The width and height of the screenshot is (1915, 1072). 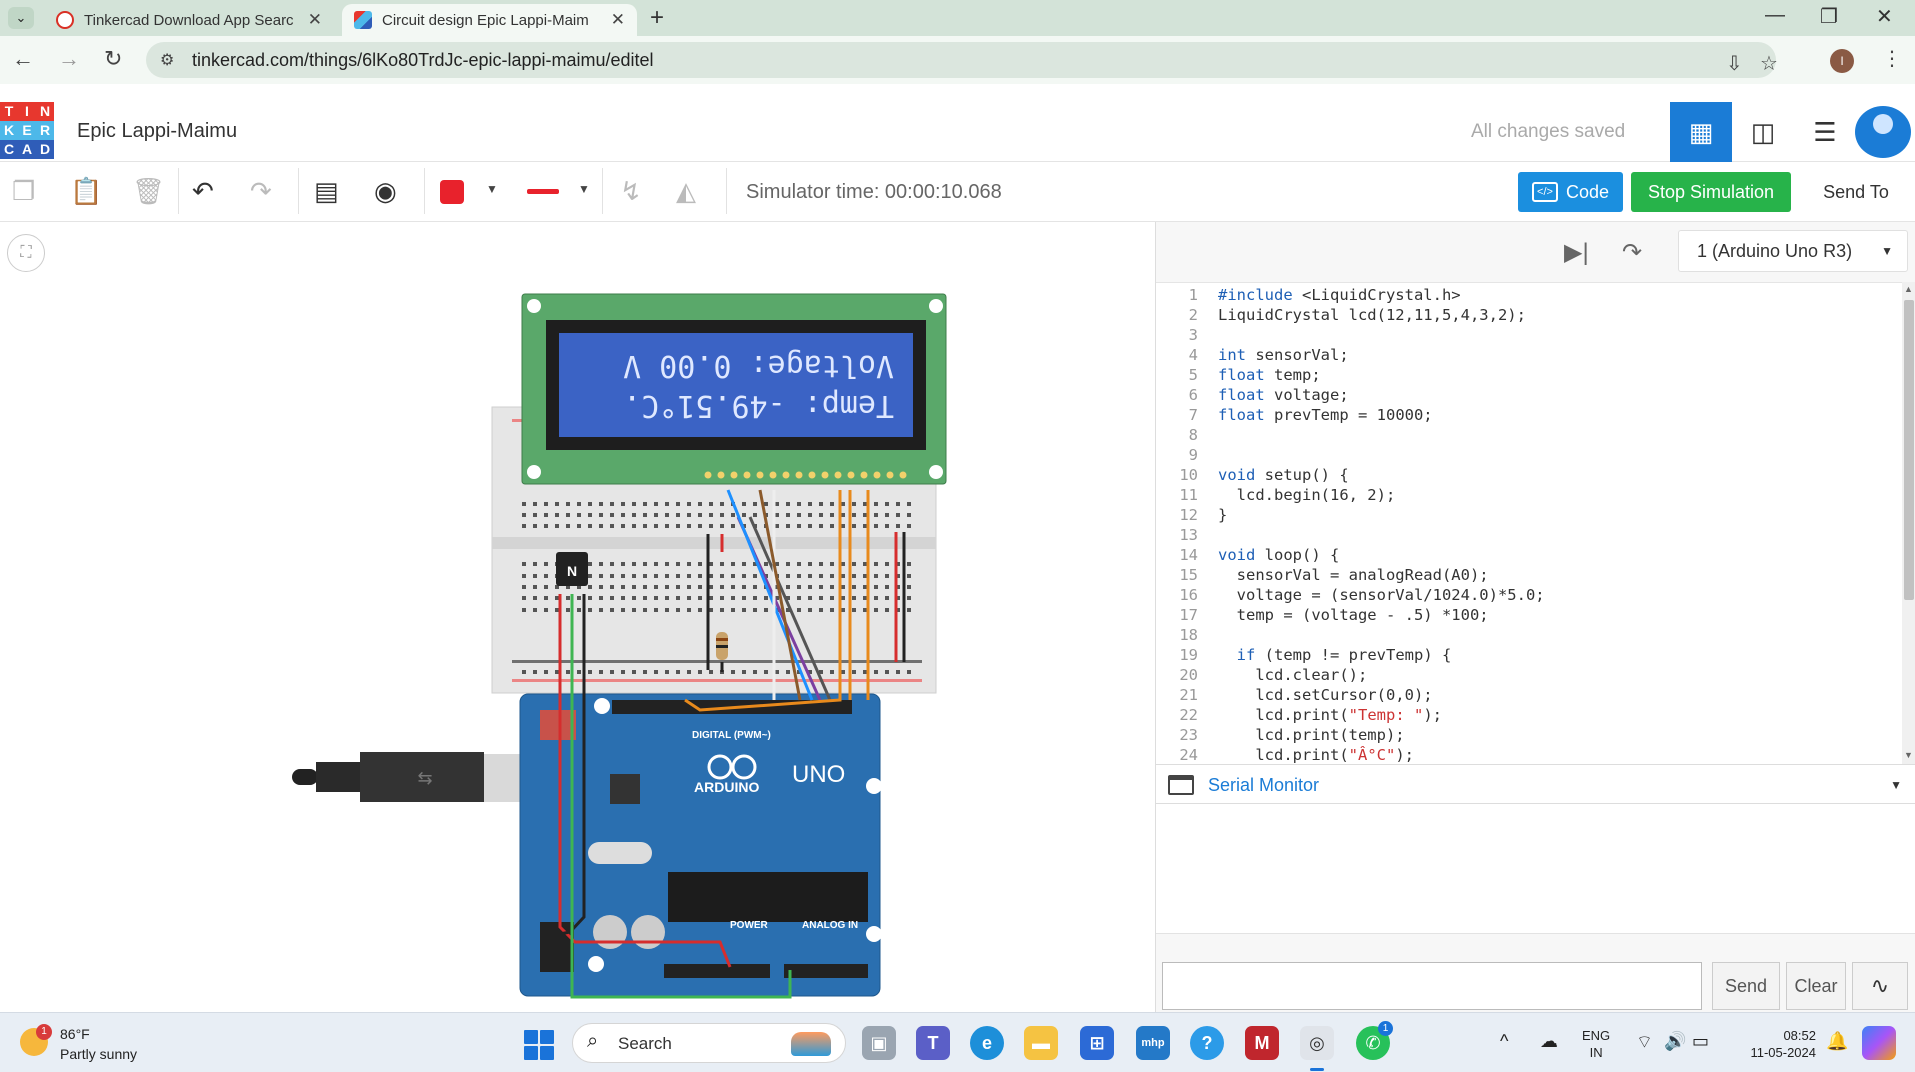 What do you see at coordinates (1529, 475) in the screenshot?
I see `code-line: 10 void setup() {` at bounding box center [1529, 475].